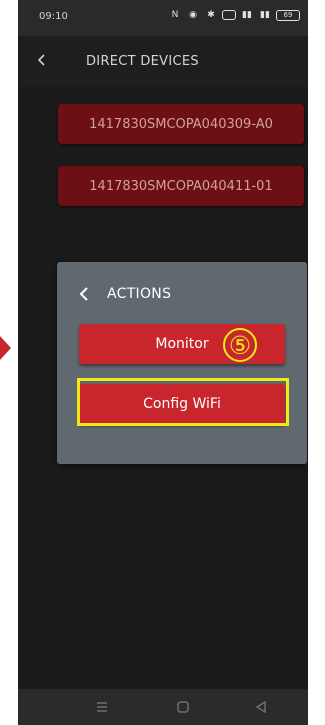 The width and height of the screenshot is (325, 725). Describe the element at coordinates (247, 15) in the screenshot. I see `signal-icon: ▮▮` at that location.